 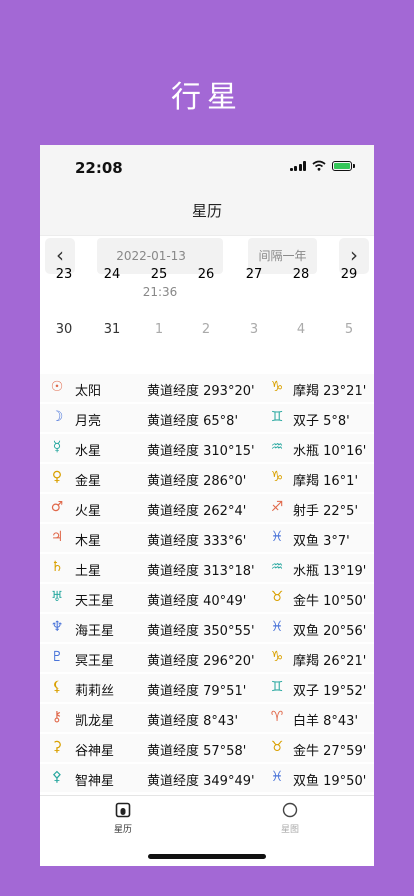 I want to click on planet-symbol-icon: ♂, so click(x=57, y=507).